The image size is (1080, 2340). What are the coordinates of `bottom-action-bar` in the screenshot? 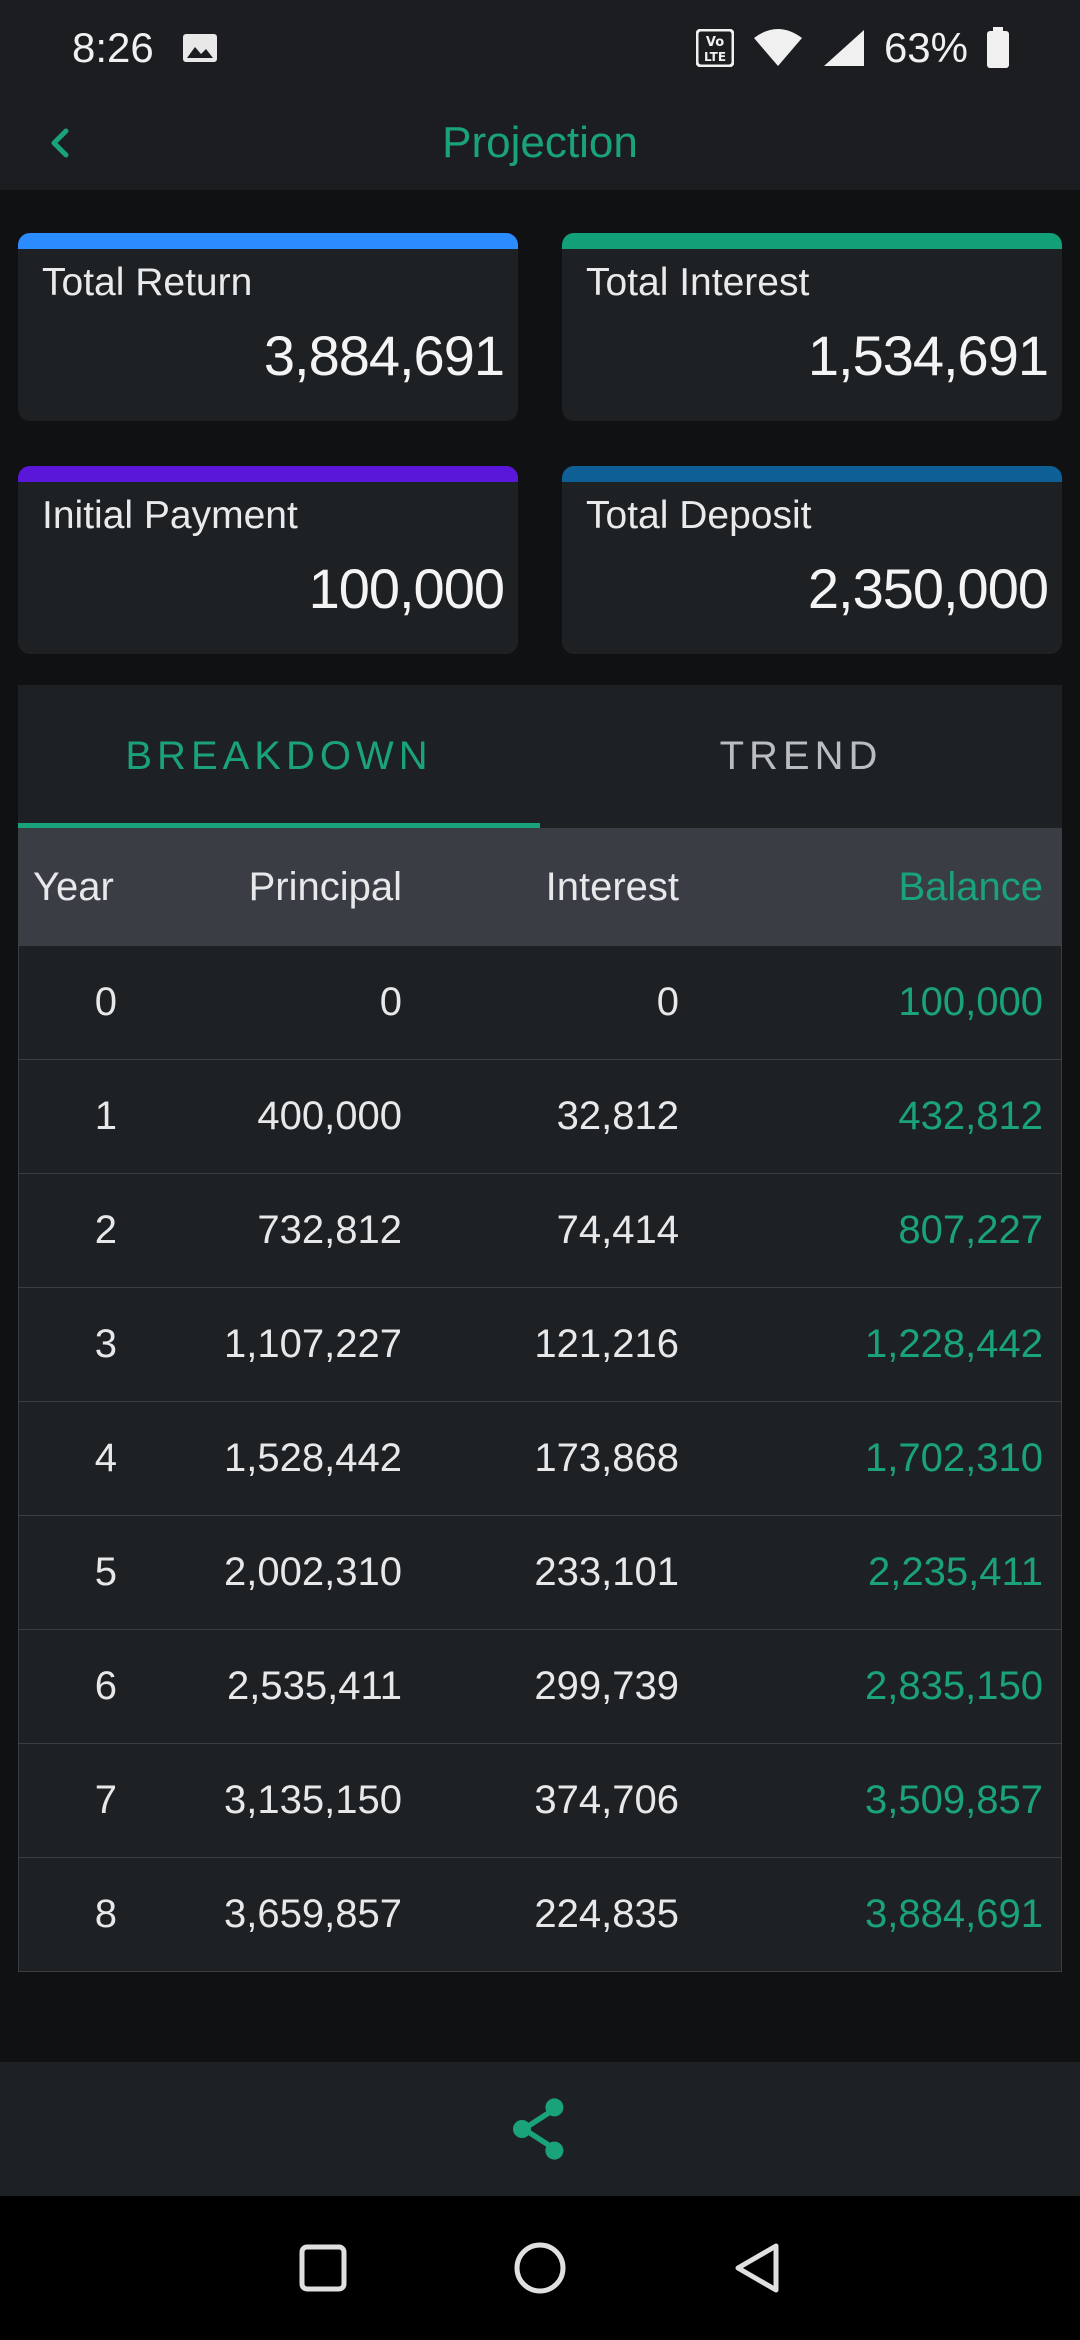 It's located at (540, 2129).